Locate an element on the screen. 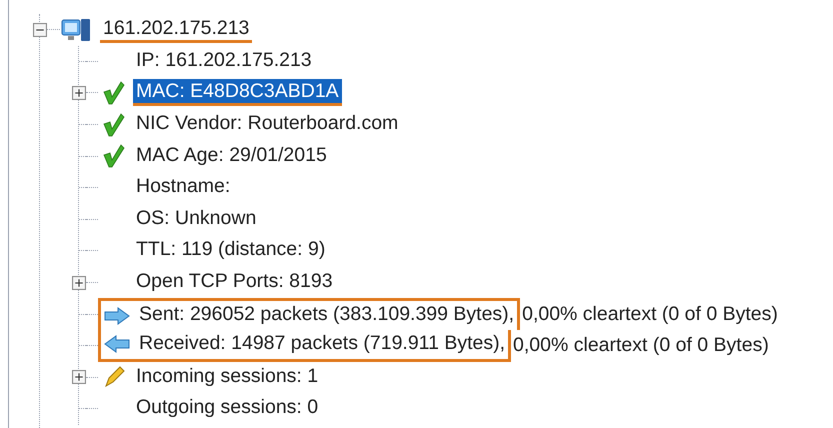 The image size is (833, 428). computer-icon is located at coordinates (76, 29).